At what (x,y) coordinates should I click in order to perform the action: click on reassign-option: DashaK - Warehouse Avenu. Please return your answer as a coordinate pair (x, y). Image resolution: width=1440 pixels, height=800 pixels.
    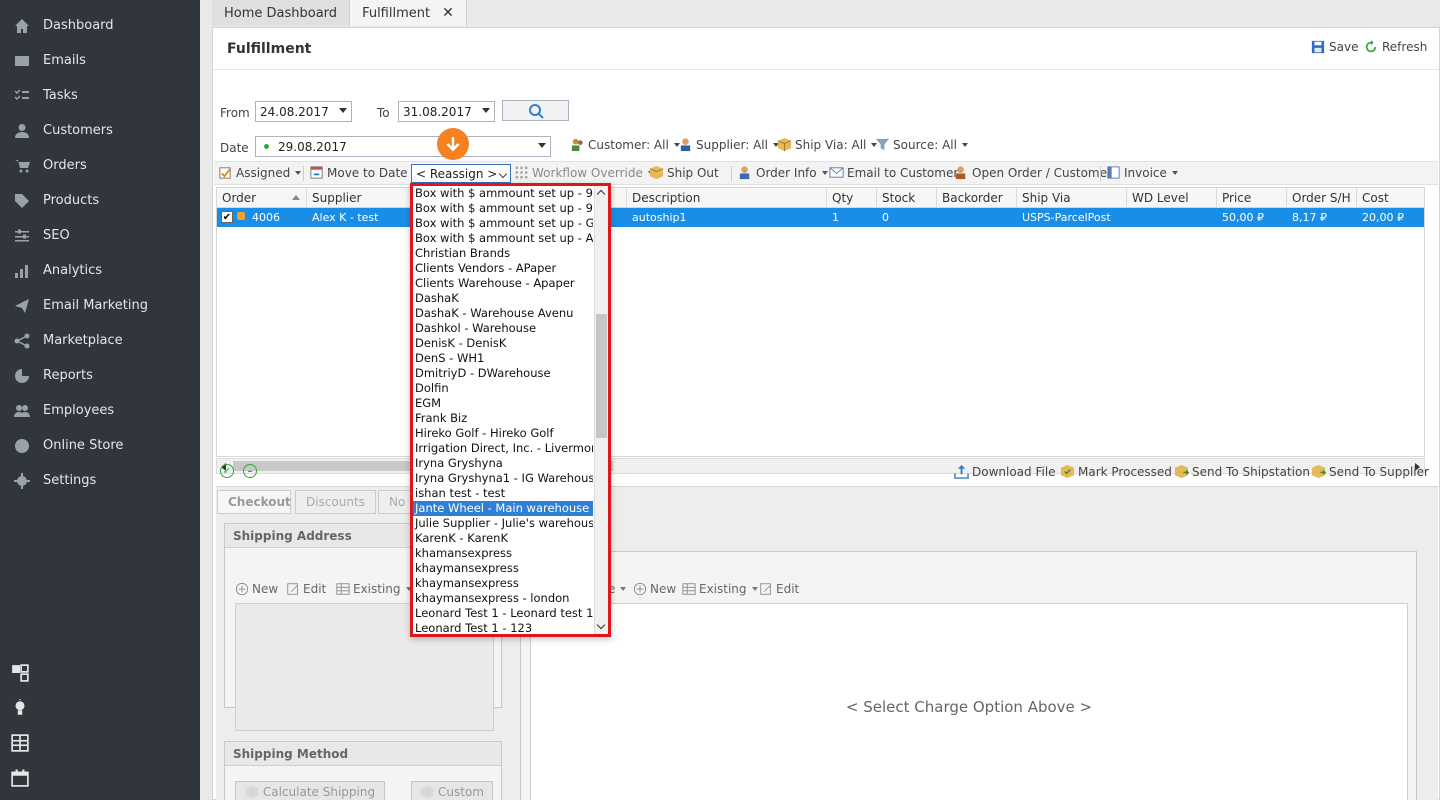
    Looking at the image, I should click on (503, 313).